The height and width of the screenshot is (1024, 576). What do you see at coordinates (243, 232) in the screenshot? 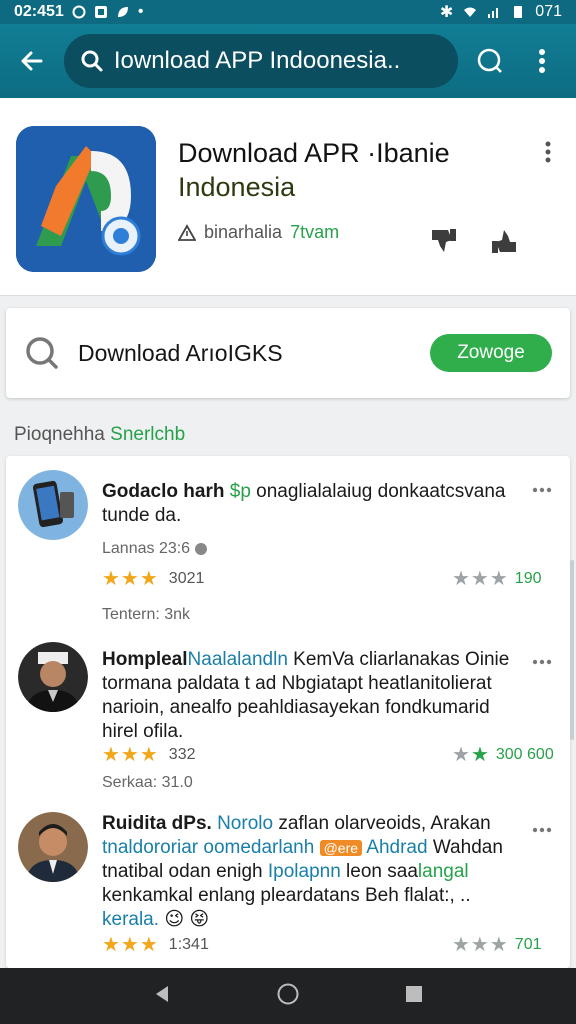
I see `app-developer: binarhalia` at bounding box center [243, 232].